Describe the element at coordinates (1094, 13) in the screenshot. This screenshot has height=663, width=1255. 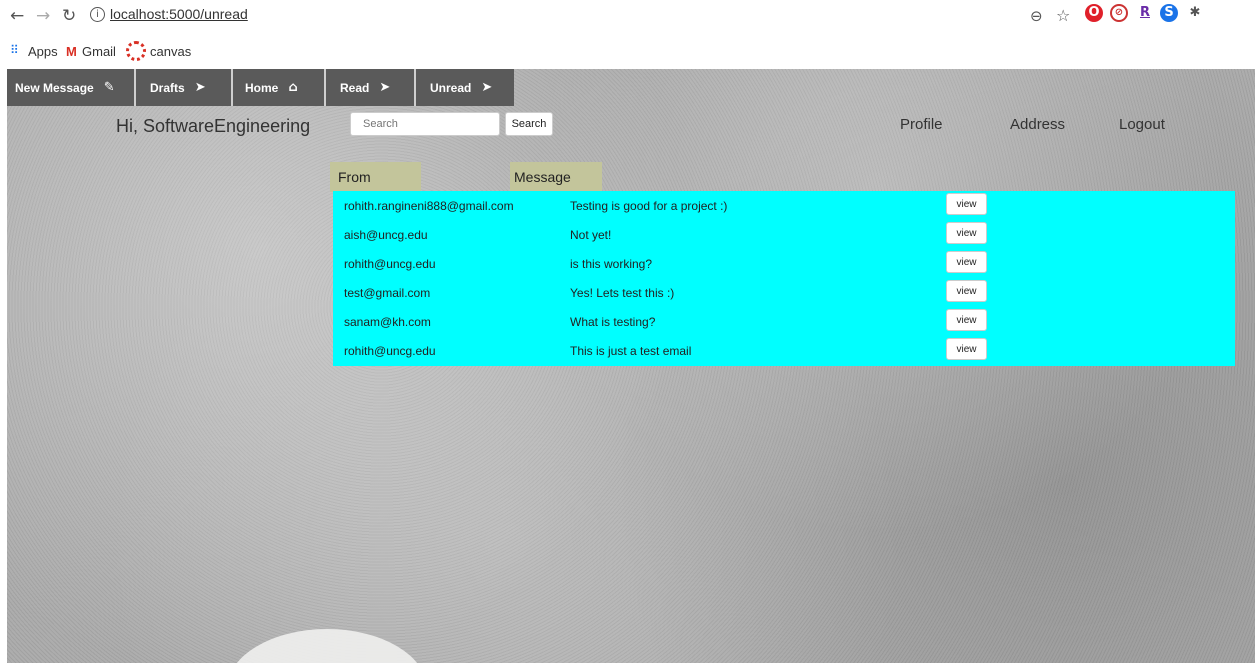
I see `opera-icon: O` at that location.